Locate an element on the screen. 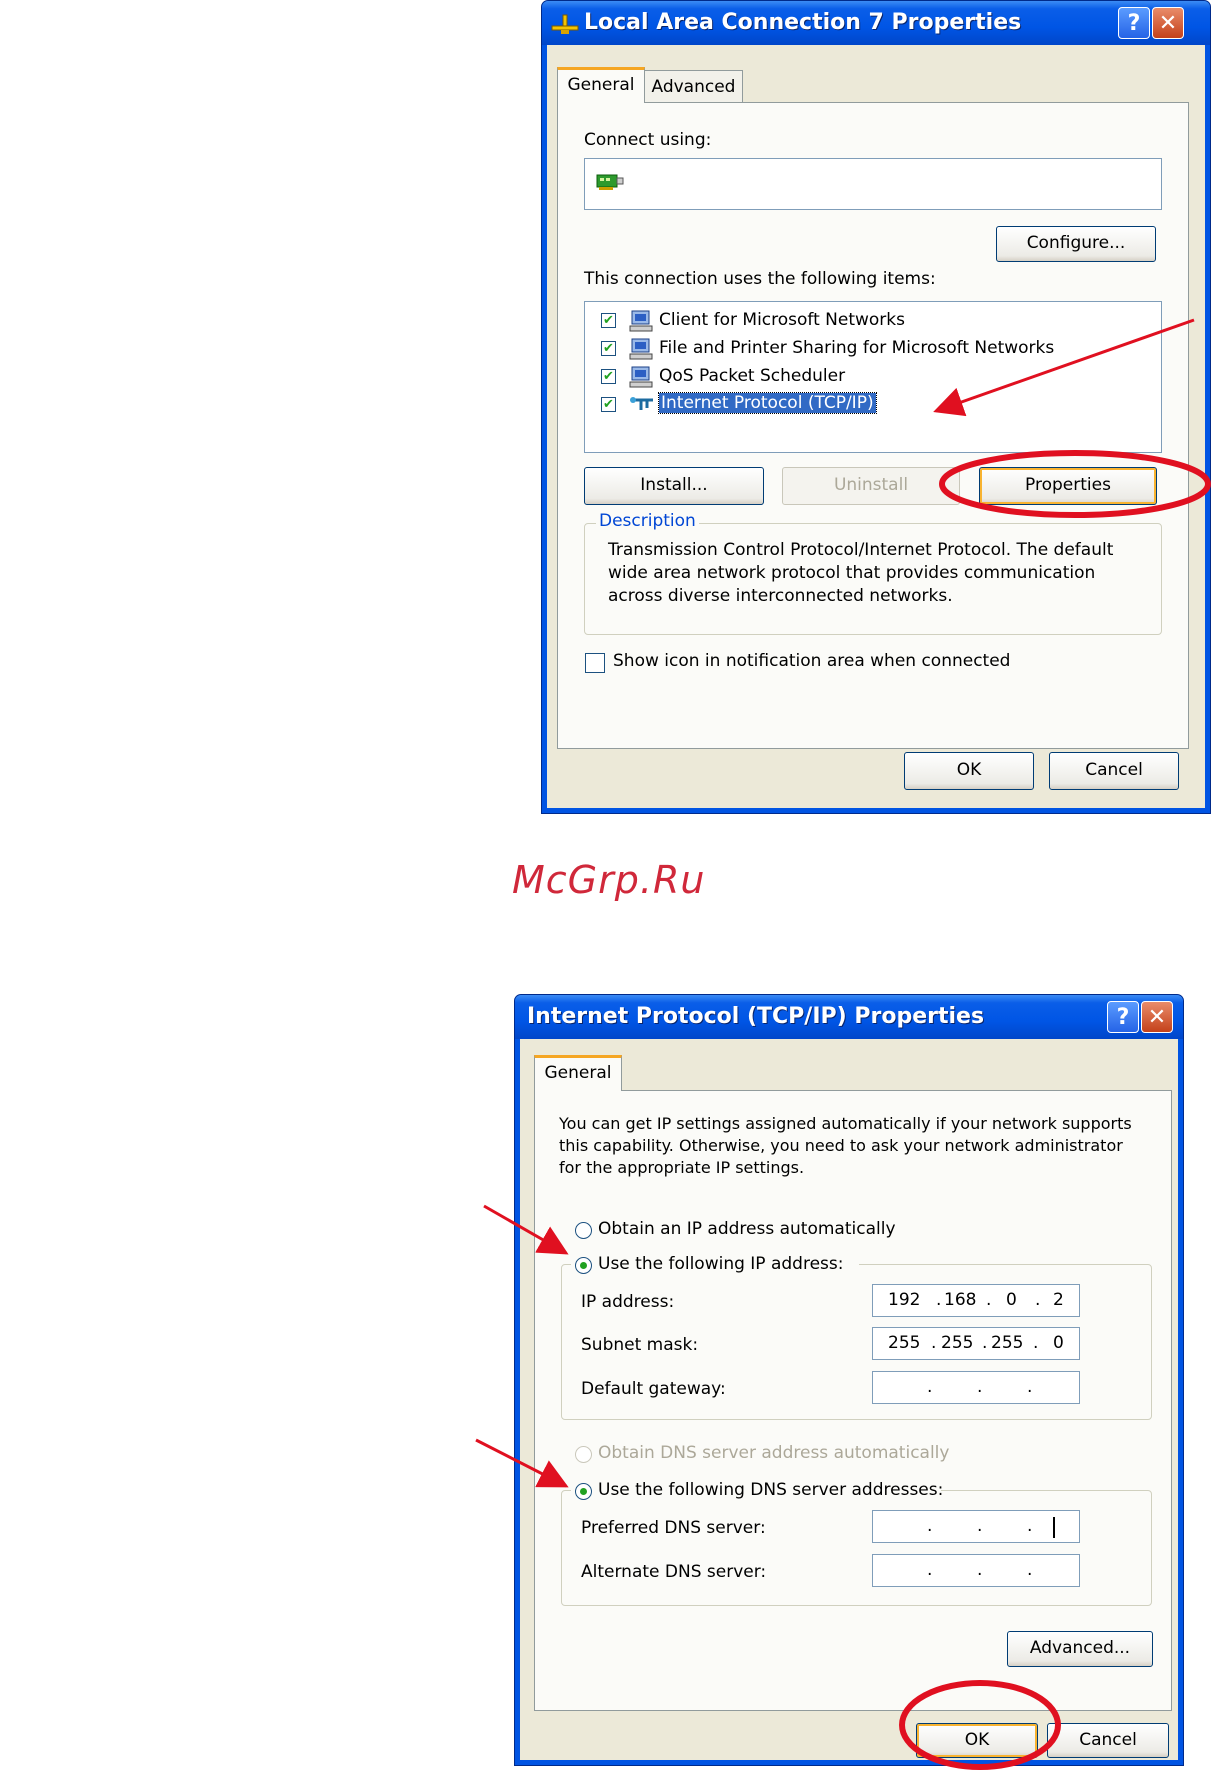 Image resolution: width=1217 pixels, height=1773 pixels. annotation-circle-ok is located at coordinates (980, 1725).